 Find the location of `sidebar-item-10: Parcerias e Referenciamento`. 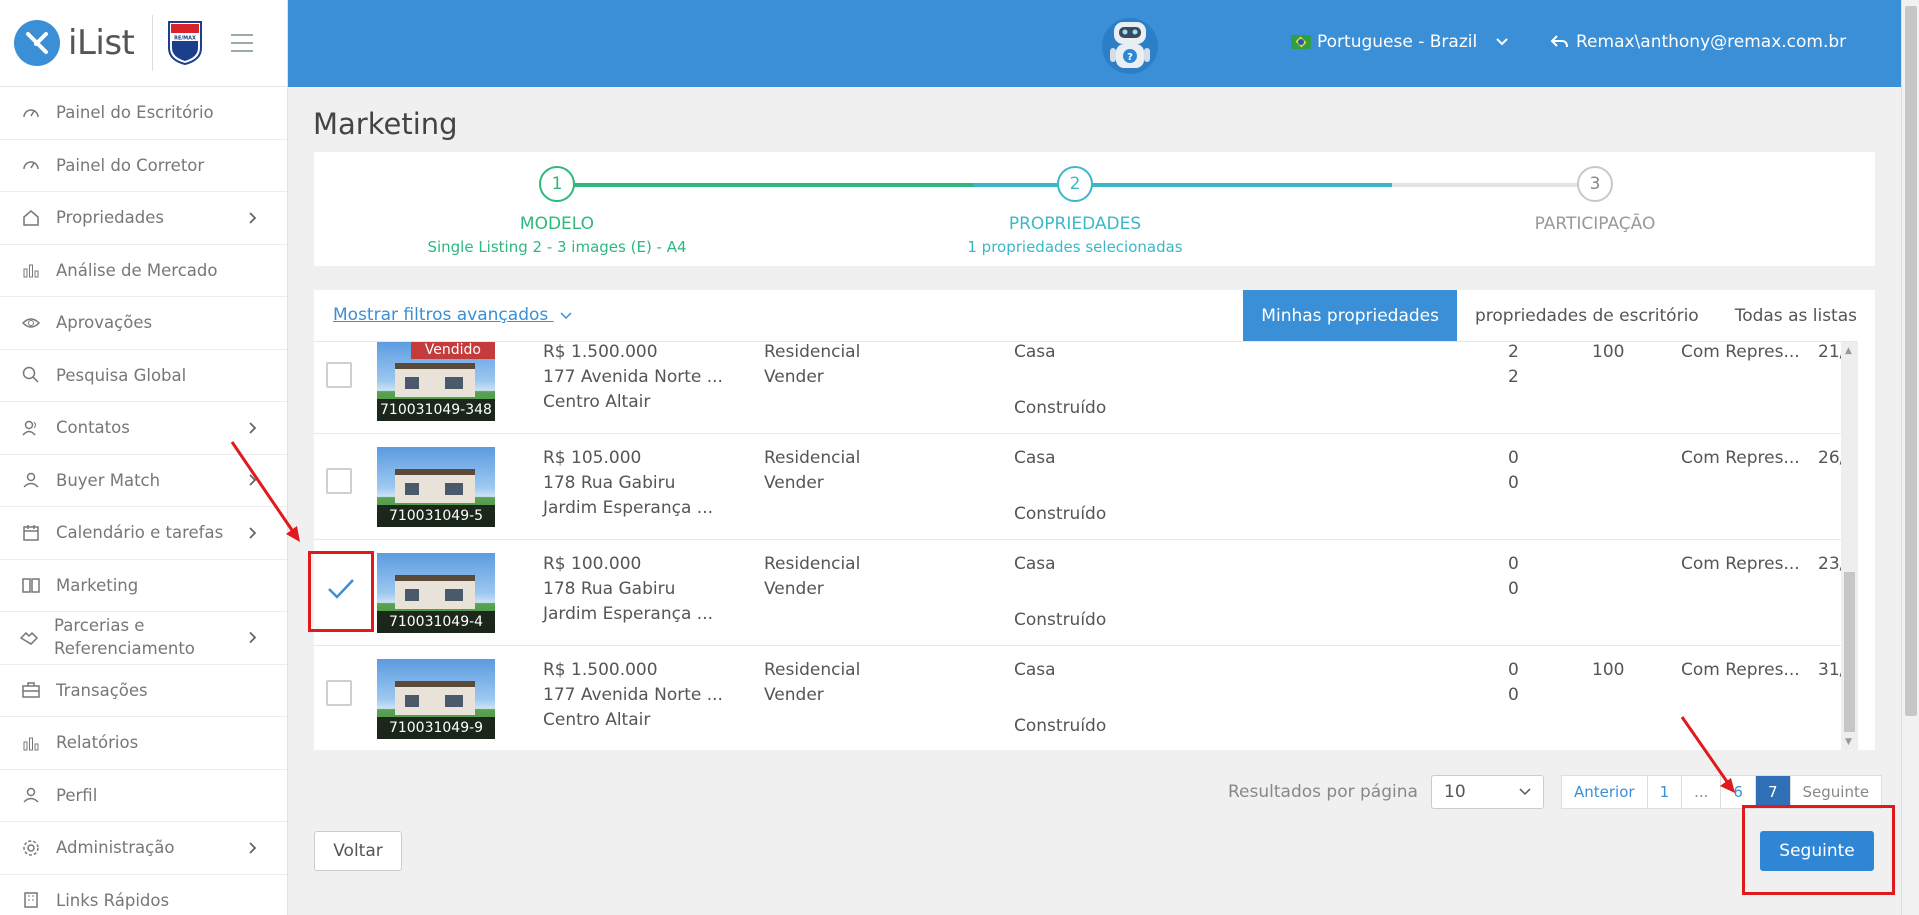

sidebar-item-10: Parcerias e Referenciamento is located at coordinates (143, 638).